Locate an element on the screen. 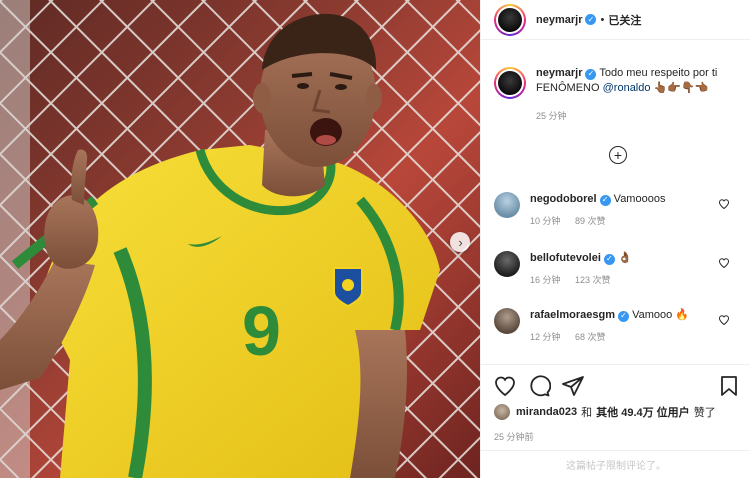 The height and width of the screenshot is (478, 750). chevron-right-icon: › is located at coordinates (460, 242).